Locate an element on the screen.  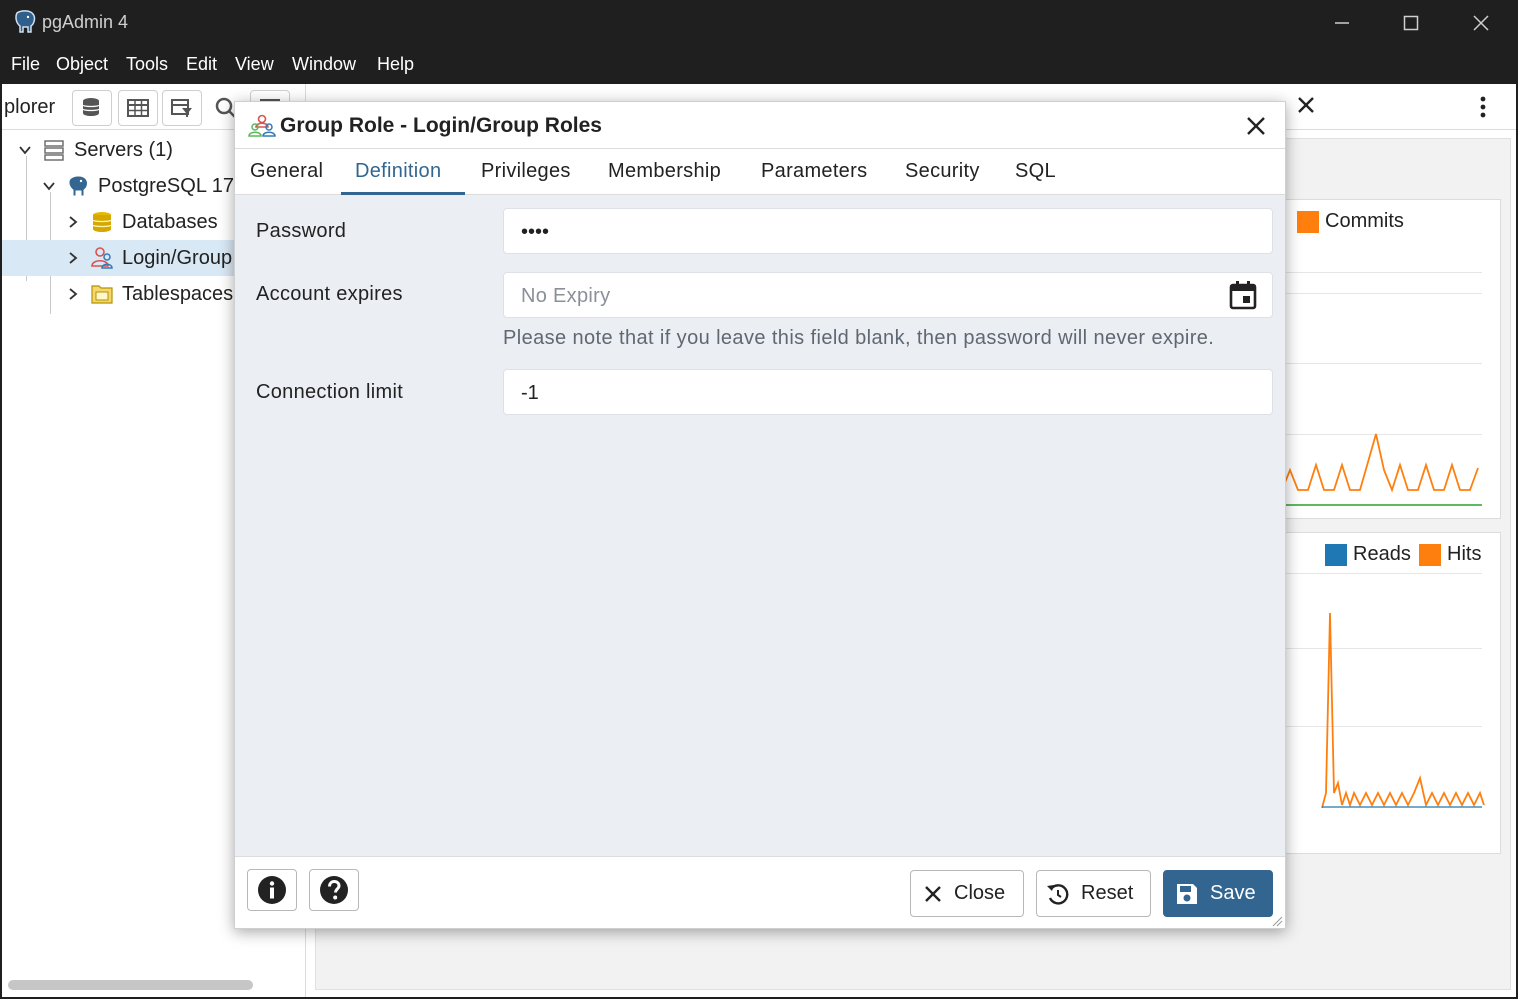
tab-parameters: Parameters is located at coordinates (814, 171).